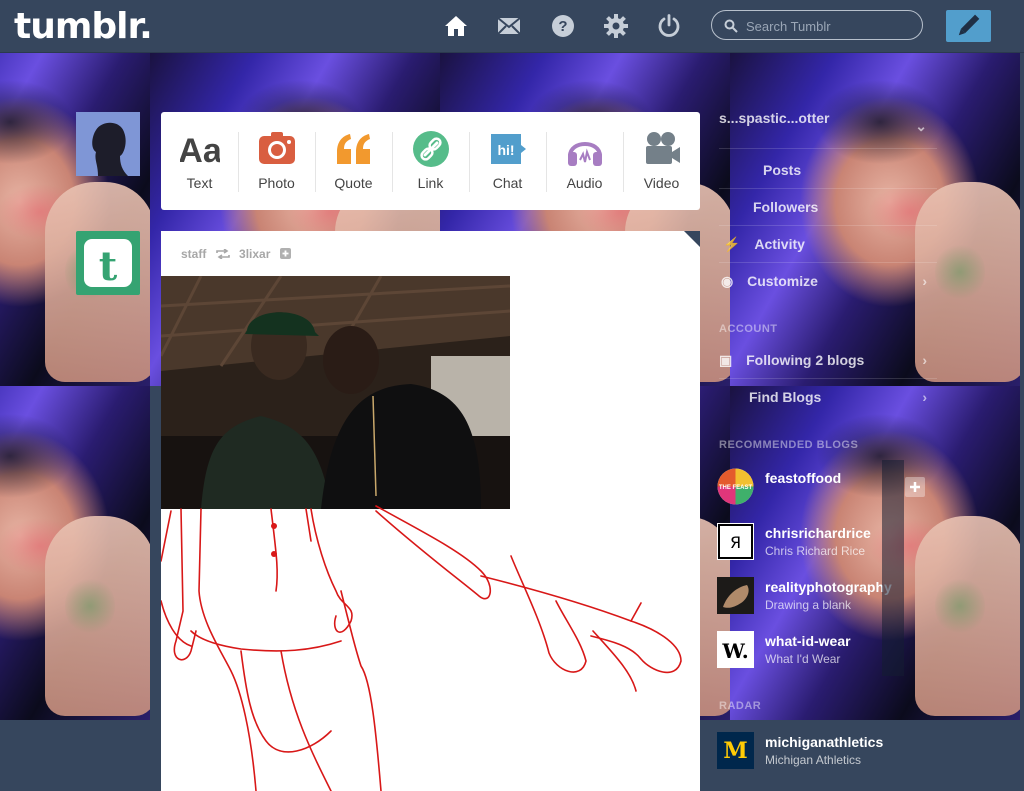 This screenshot has height=791, width=1024. Describe the element at coordinates (805, 360) in the screenshot. I see `sidebar-item-label: Following 2 blogs` at that location.